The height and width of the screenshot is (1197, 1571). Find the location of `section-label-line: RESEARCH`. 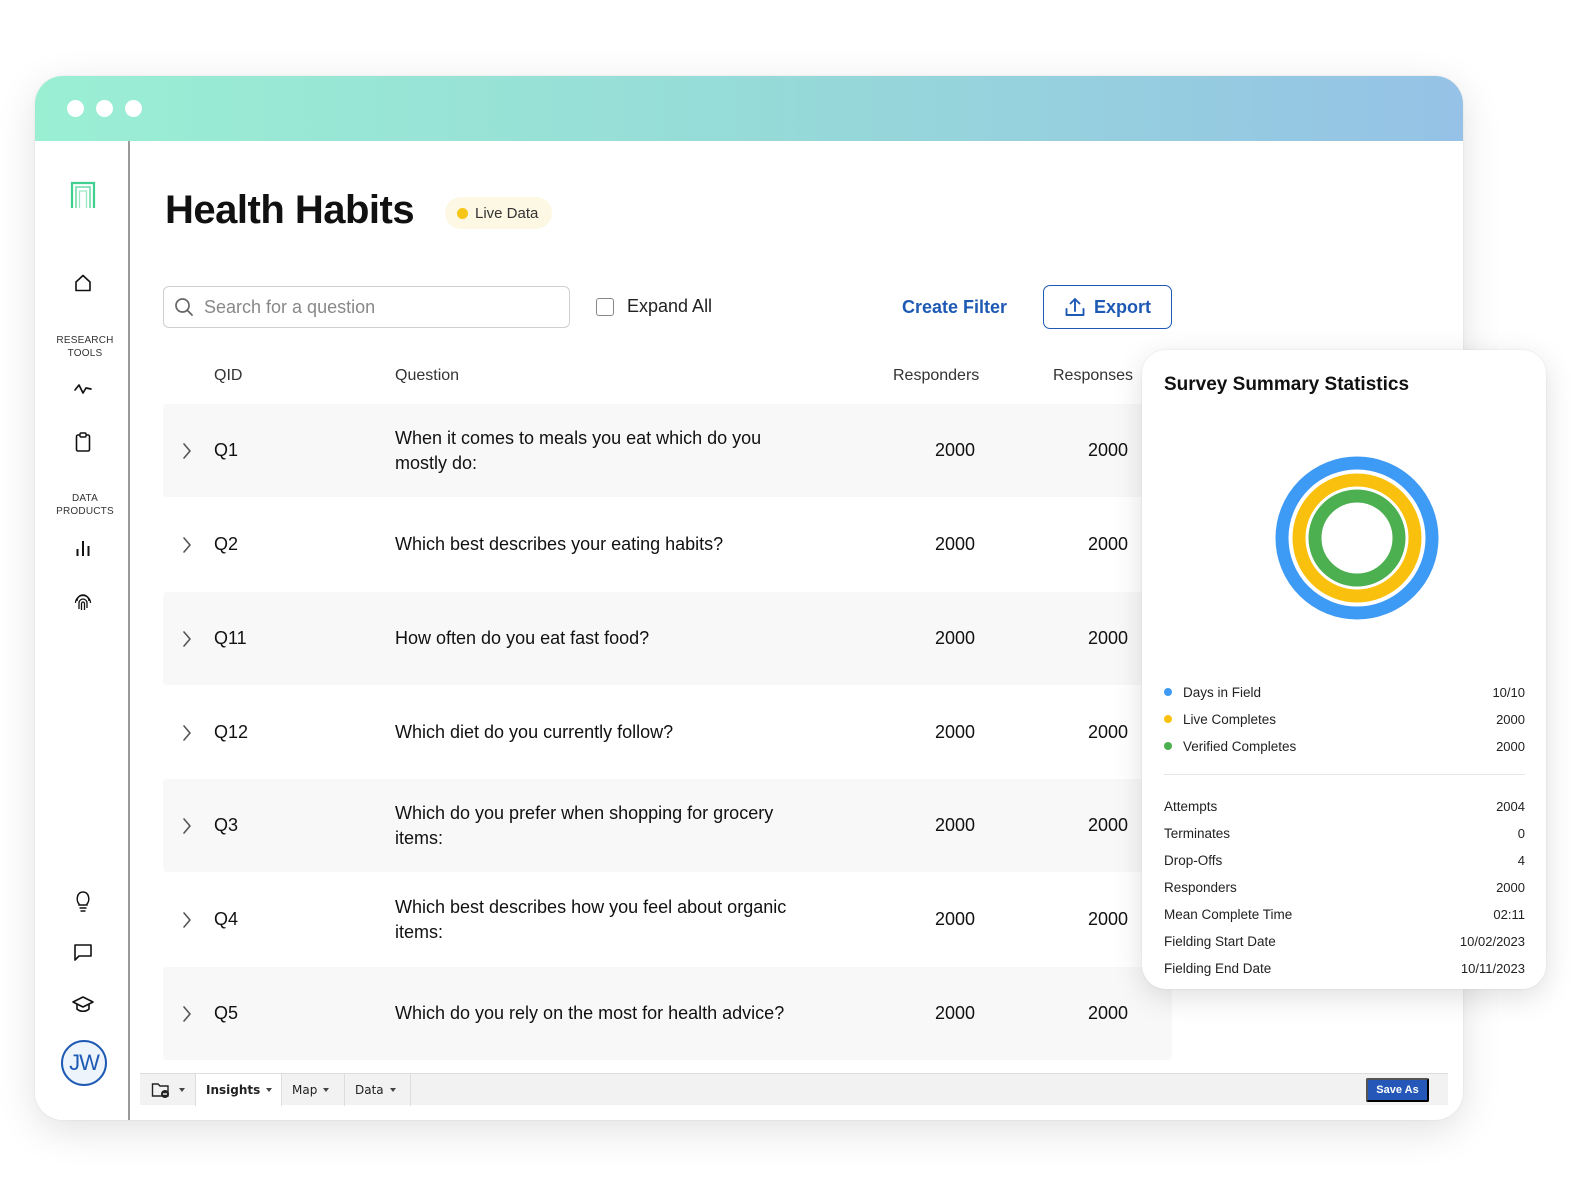

section-label-line: RESEARCH is located at coordinates (85, 340).